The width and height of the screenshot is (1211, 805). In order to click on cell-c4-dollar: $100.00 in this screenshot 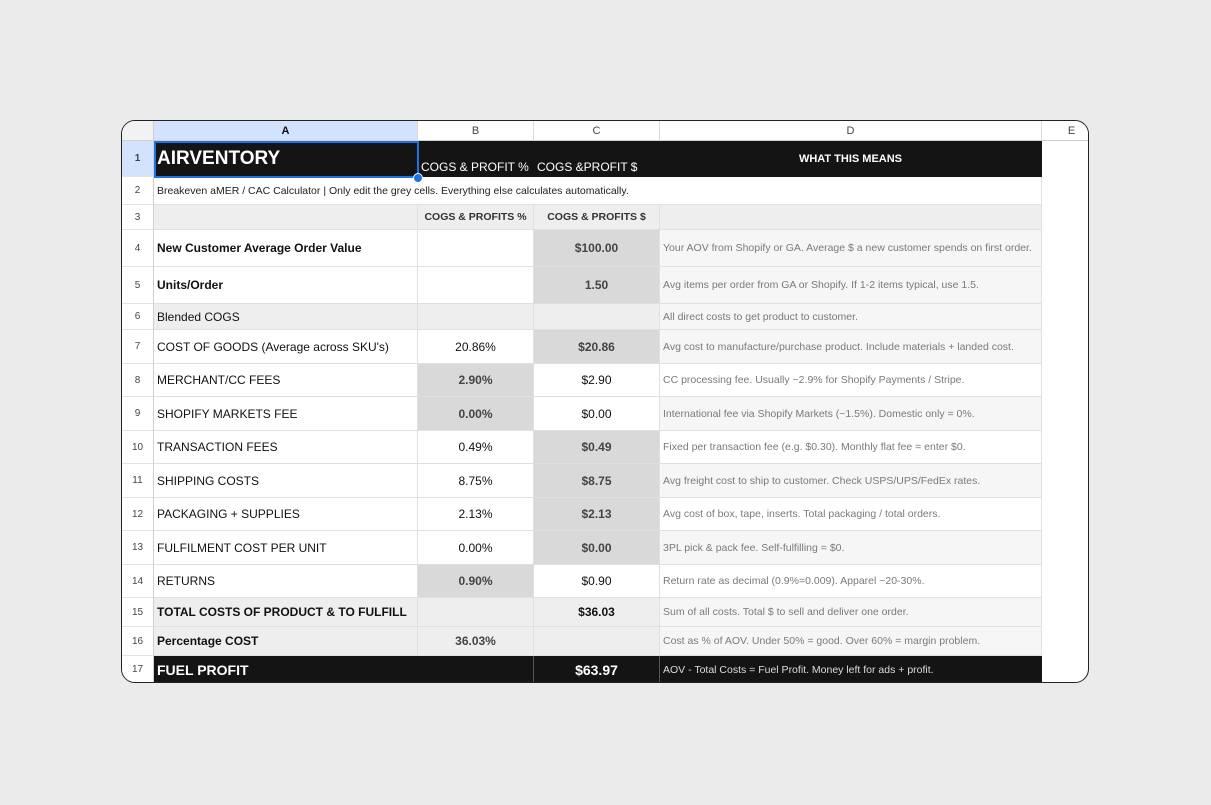, I will do `click(597, 248)`.